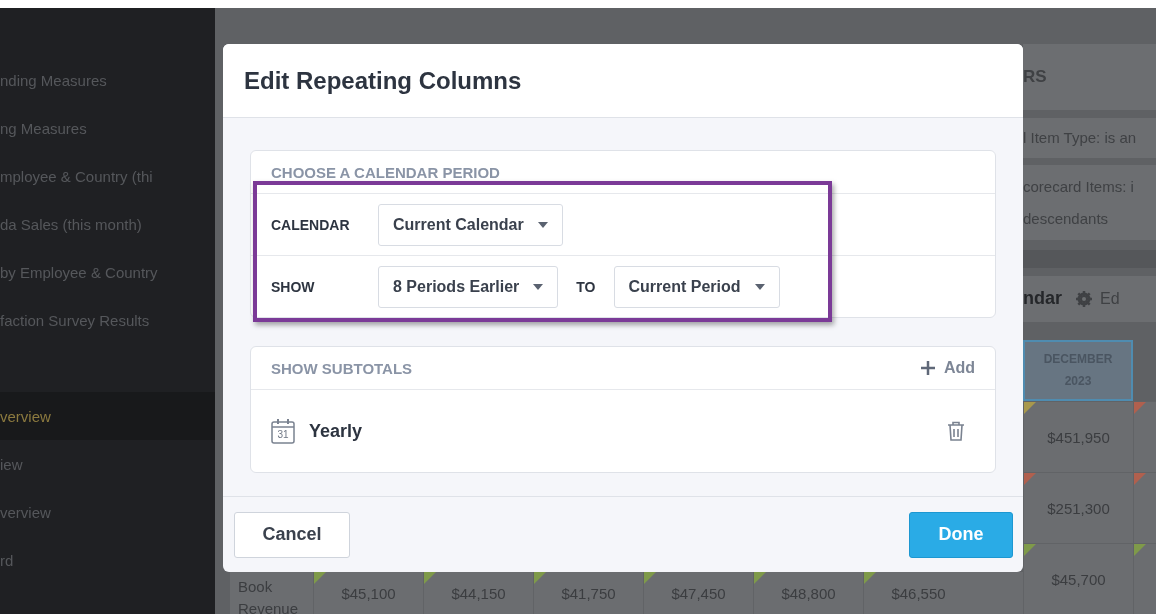 The image size is (1156, 614). Describe the element at coordinates (586, 286) in the screenshot. I see `range-separator: TO` at that location.